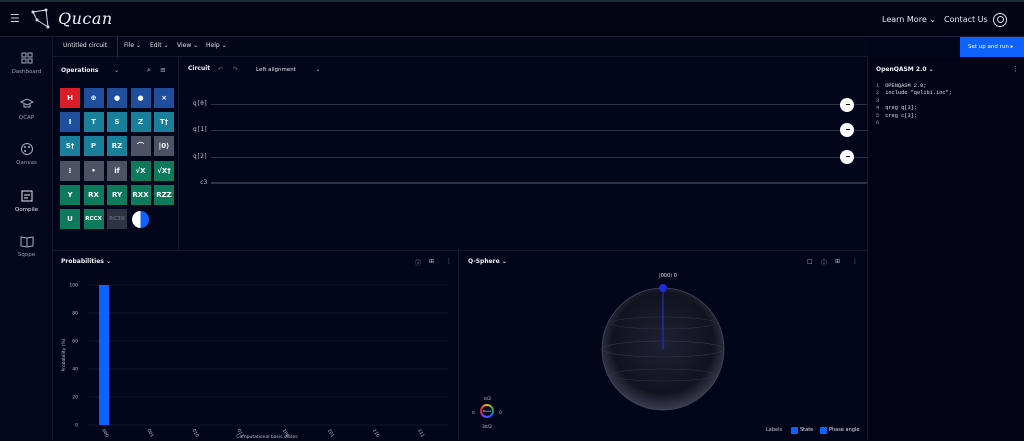  Describe the element at coordinates (878, 100) in the screenshot. I see `code-line: 3` at that location.